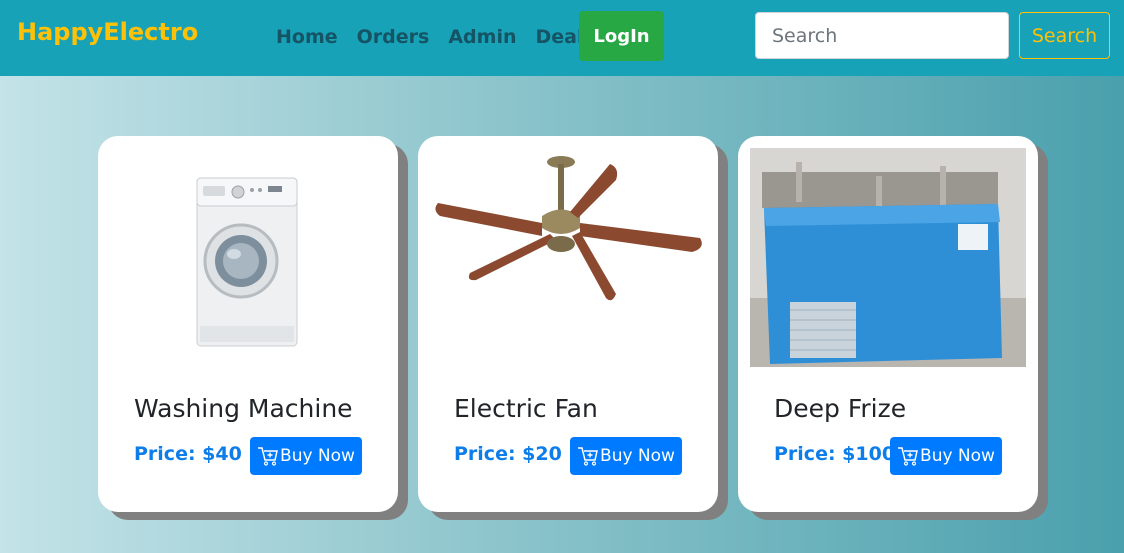 The height and width of the screenshot is (553, 1124). I want to click on product-title: Deep Frize, so click(840, 408).